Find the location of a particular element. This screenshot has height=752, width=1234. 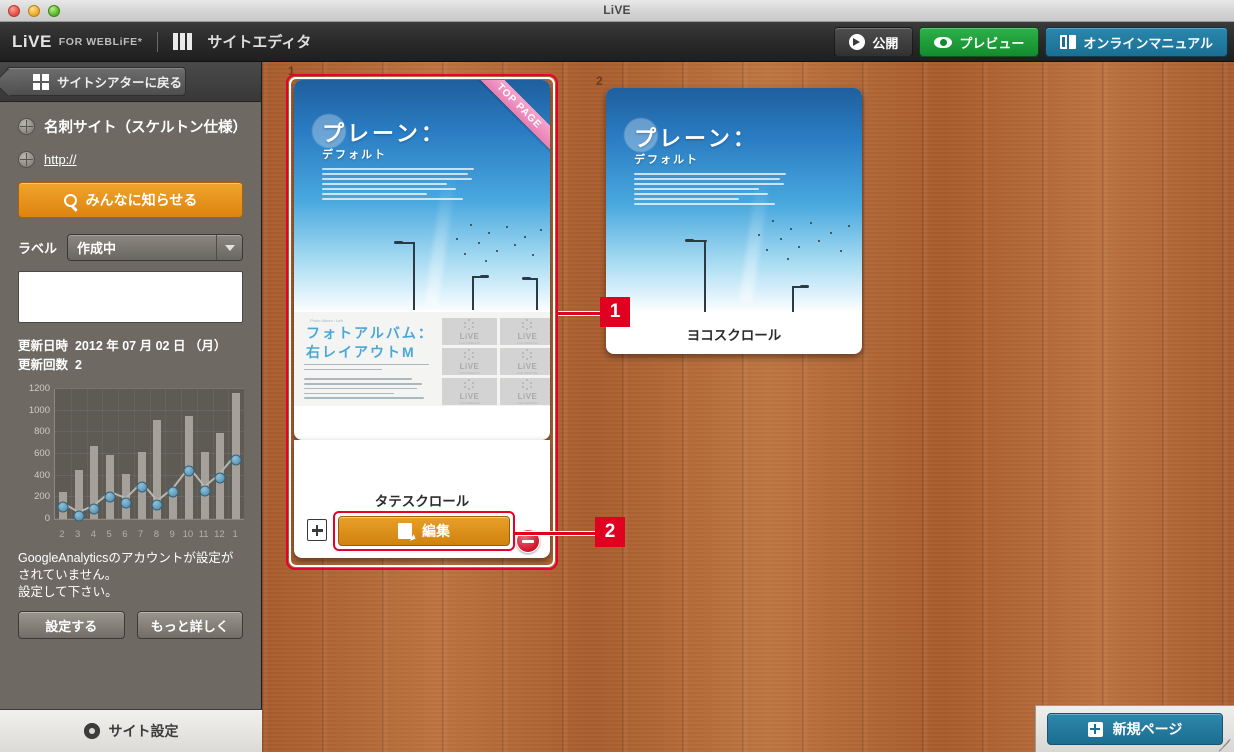

count-value: 2 is located at coordinates (78, 365).